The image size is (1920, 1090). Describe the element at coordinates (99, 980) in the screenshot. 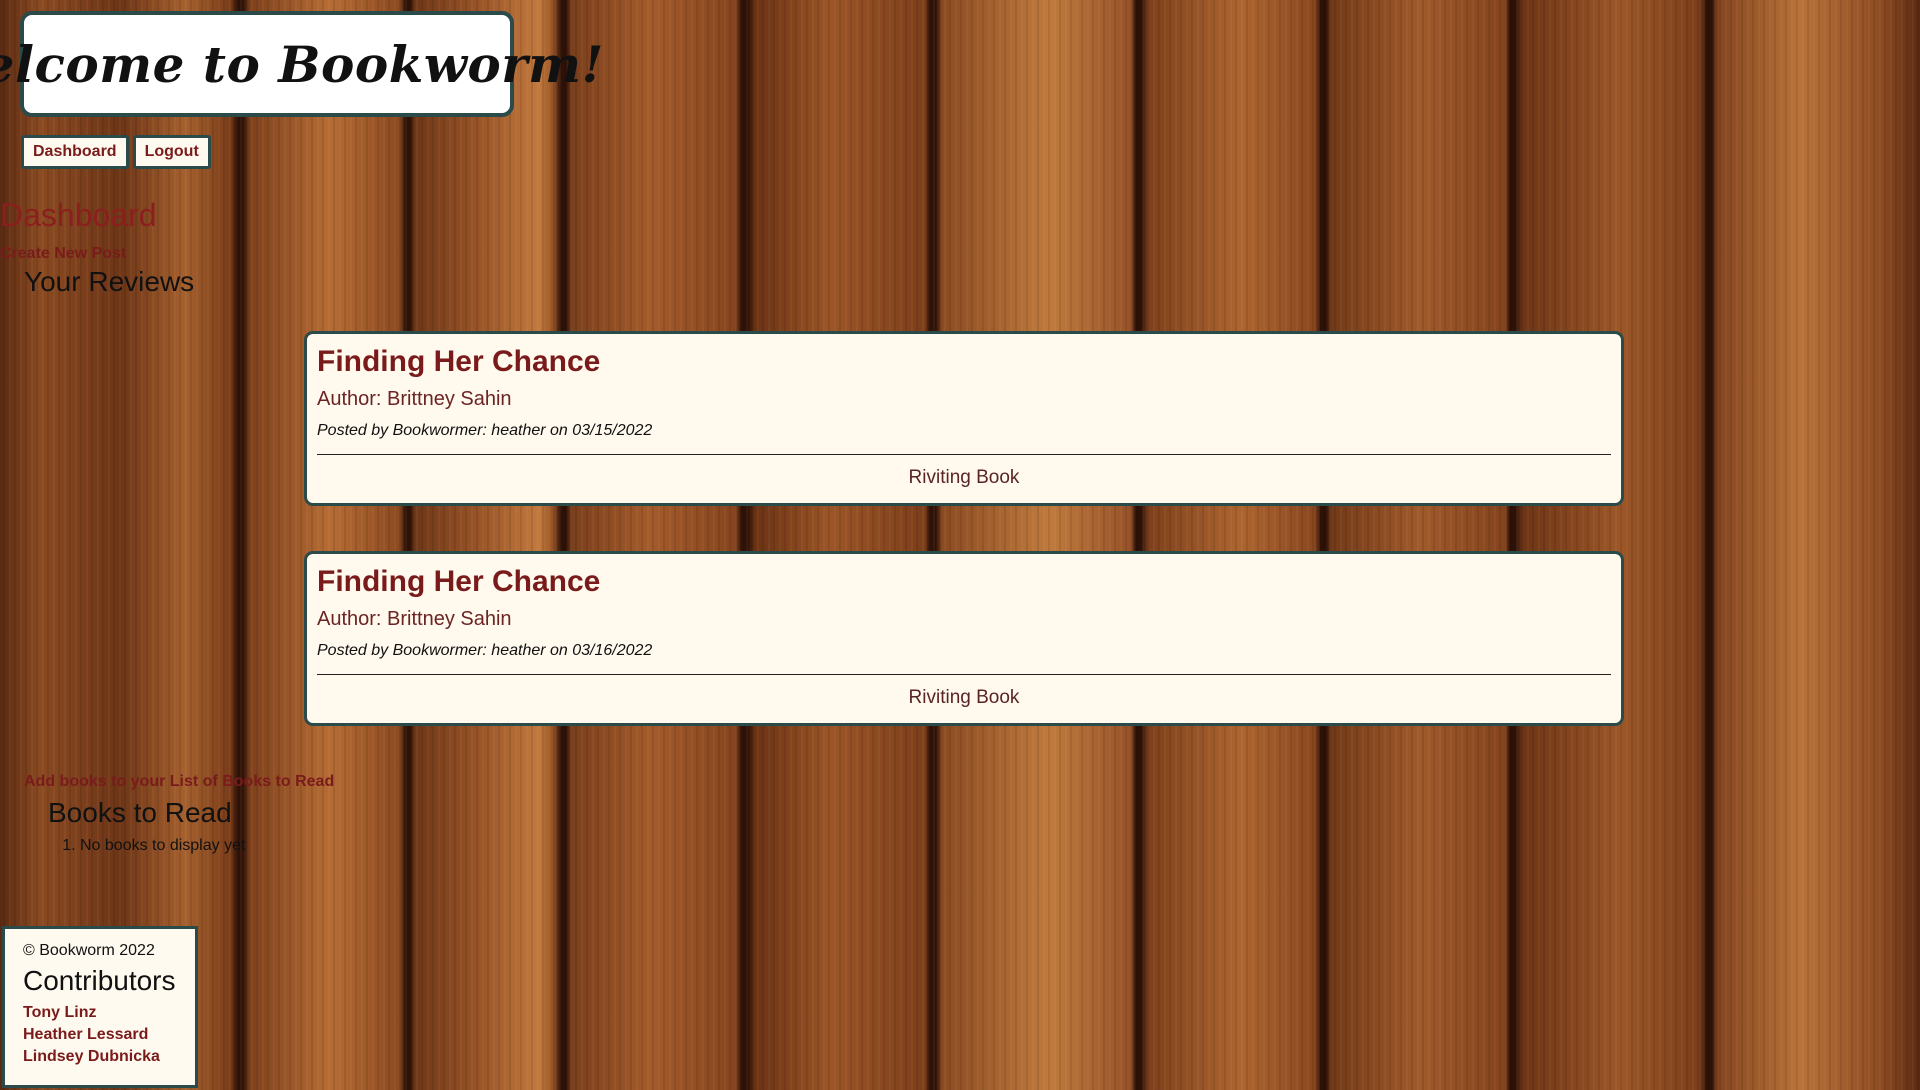

I see `contributors-heading: Contributors` at that location.